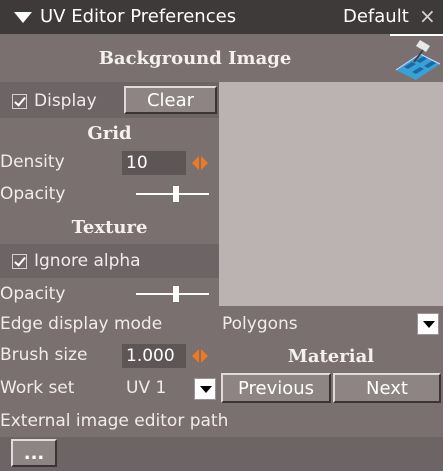 The image size is (443, 471). I want to click on work-set-select: UV 1, so click(146, 388).